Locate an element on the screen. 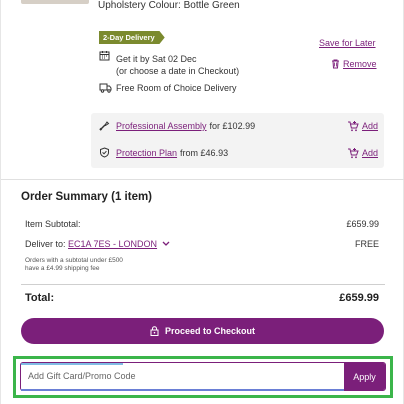 The height and width of the screenshot is (404, 404). screwdriver-icon is located at coordinates (104, 126).